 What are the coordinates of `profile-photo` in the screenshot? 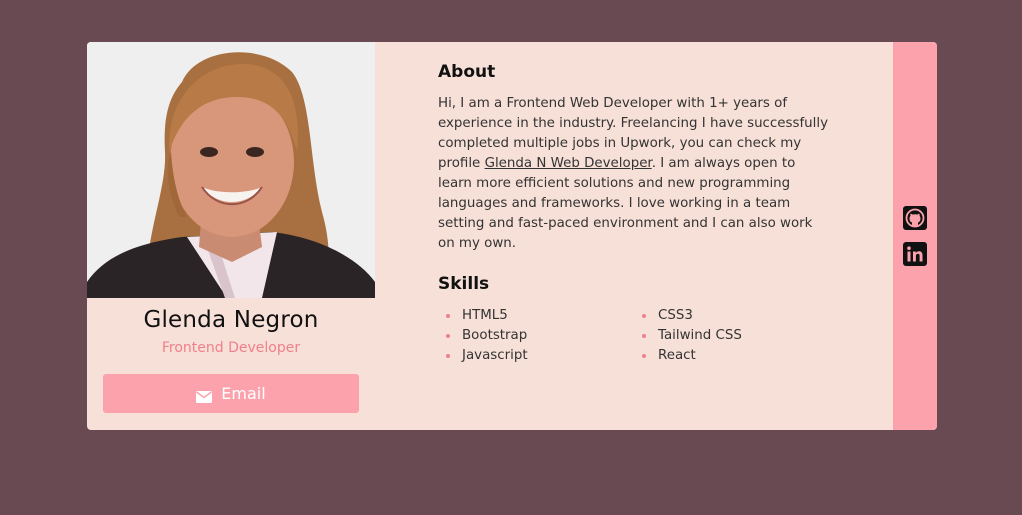 It's located at (231, 170).